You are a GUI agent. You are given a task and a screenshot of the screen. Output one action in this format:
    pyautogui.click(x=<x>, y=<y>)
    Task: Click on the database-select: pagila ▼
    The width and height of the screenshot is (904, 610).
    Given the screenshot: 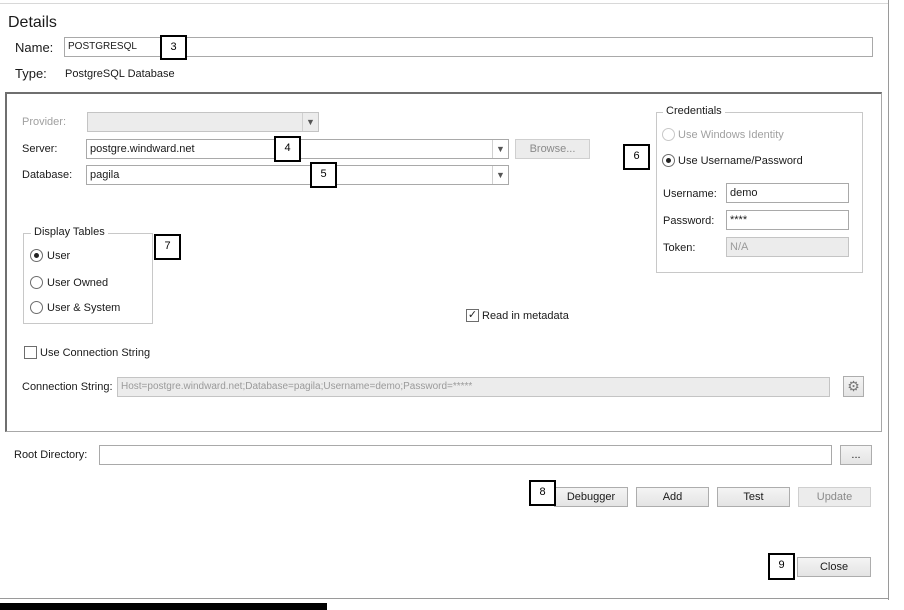 What is the action you would take?
    pyautogui.click(x=297, y=175)
    